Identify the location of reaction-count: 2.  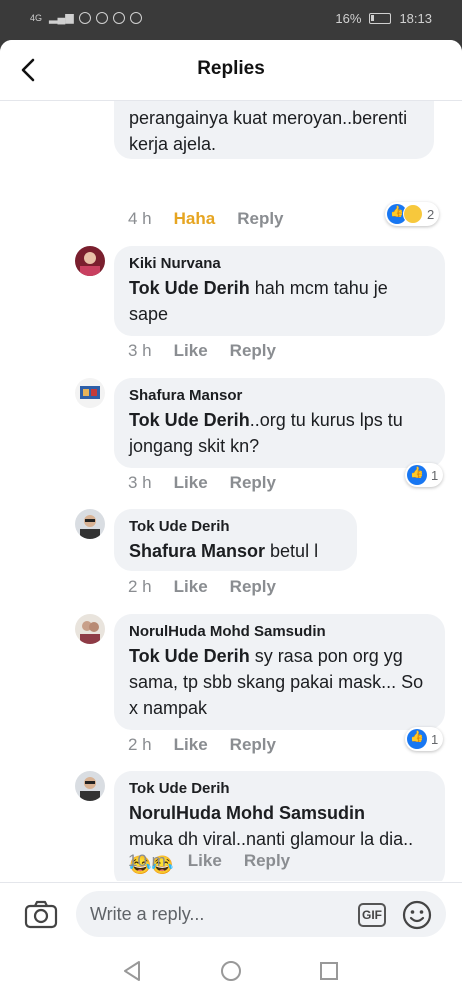
(431, 214).